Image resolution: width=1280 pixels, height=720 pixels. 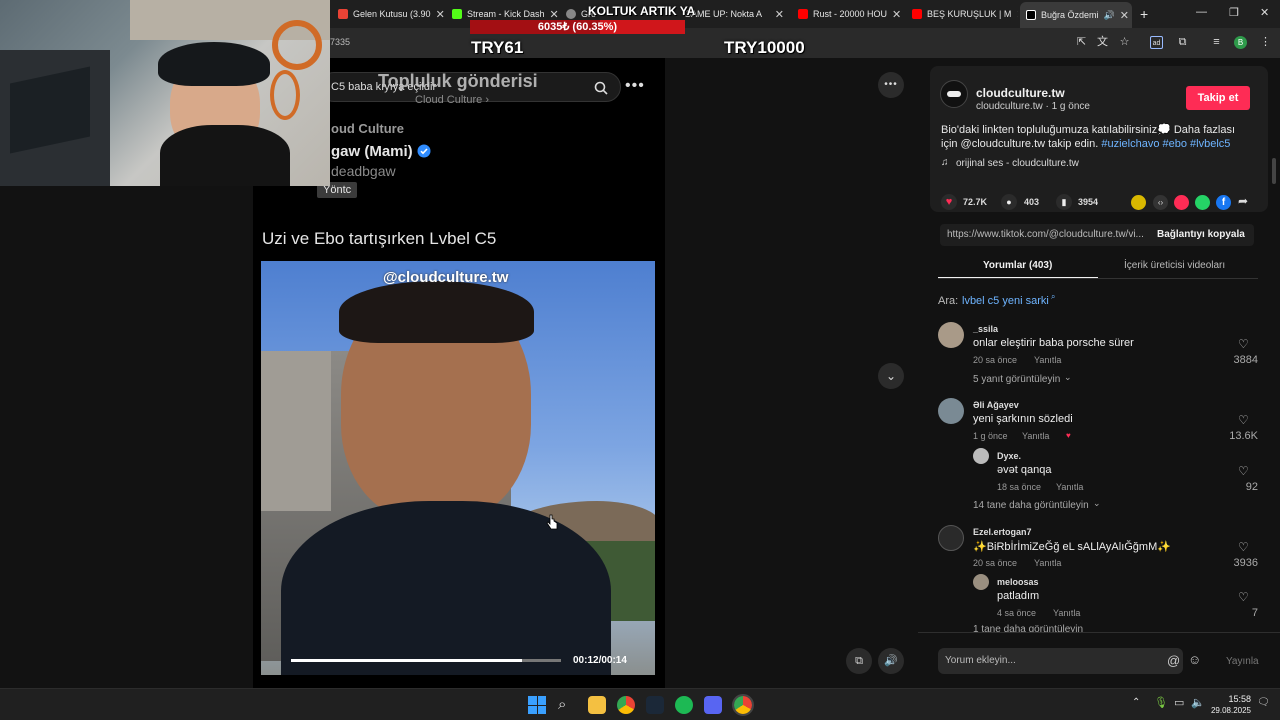 What do you see at coordinates (1009, 456) in the screenshot?
I see `reply-user: Dyxe.` at bounding box center [1009, 456].